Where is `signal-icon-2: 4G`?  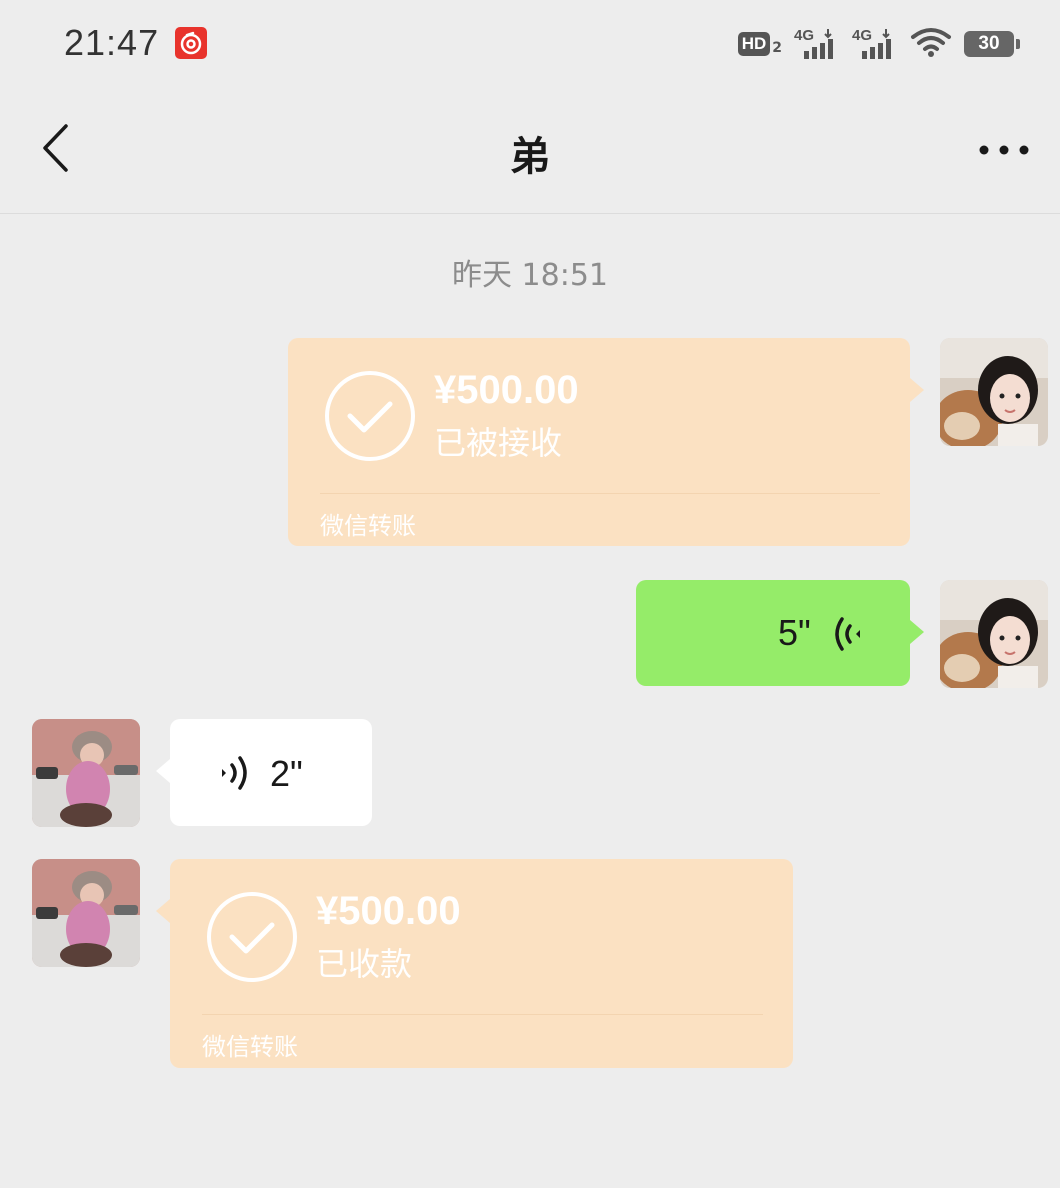 signal-icon-2: 4G is located at coordinates (875, 44).